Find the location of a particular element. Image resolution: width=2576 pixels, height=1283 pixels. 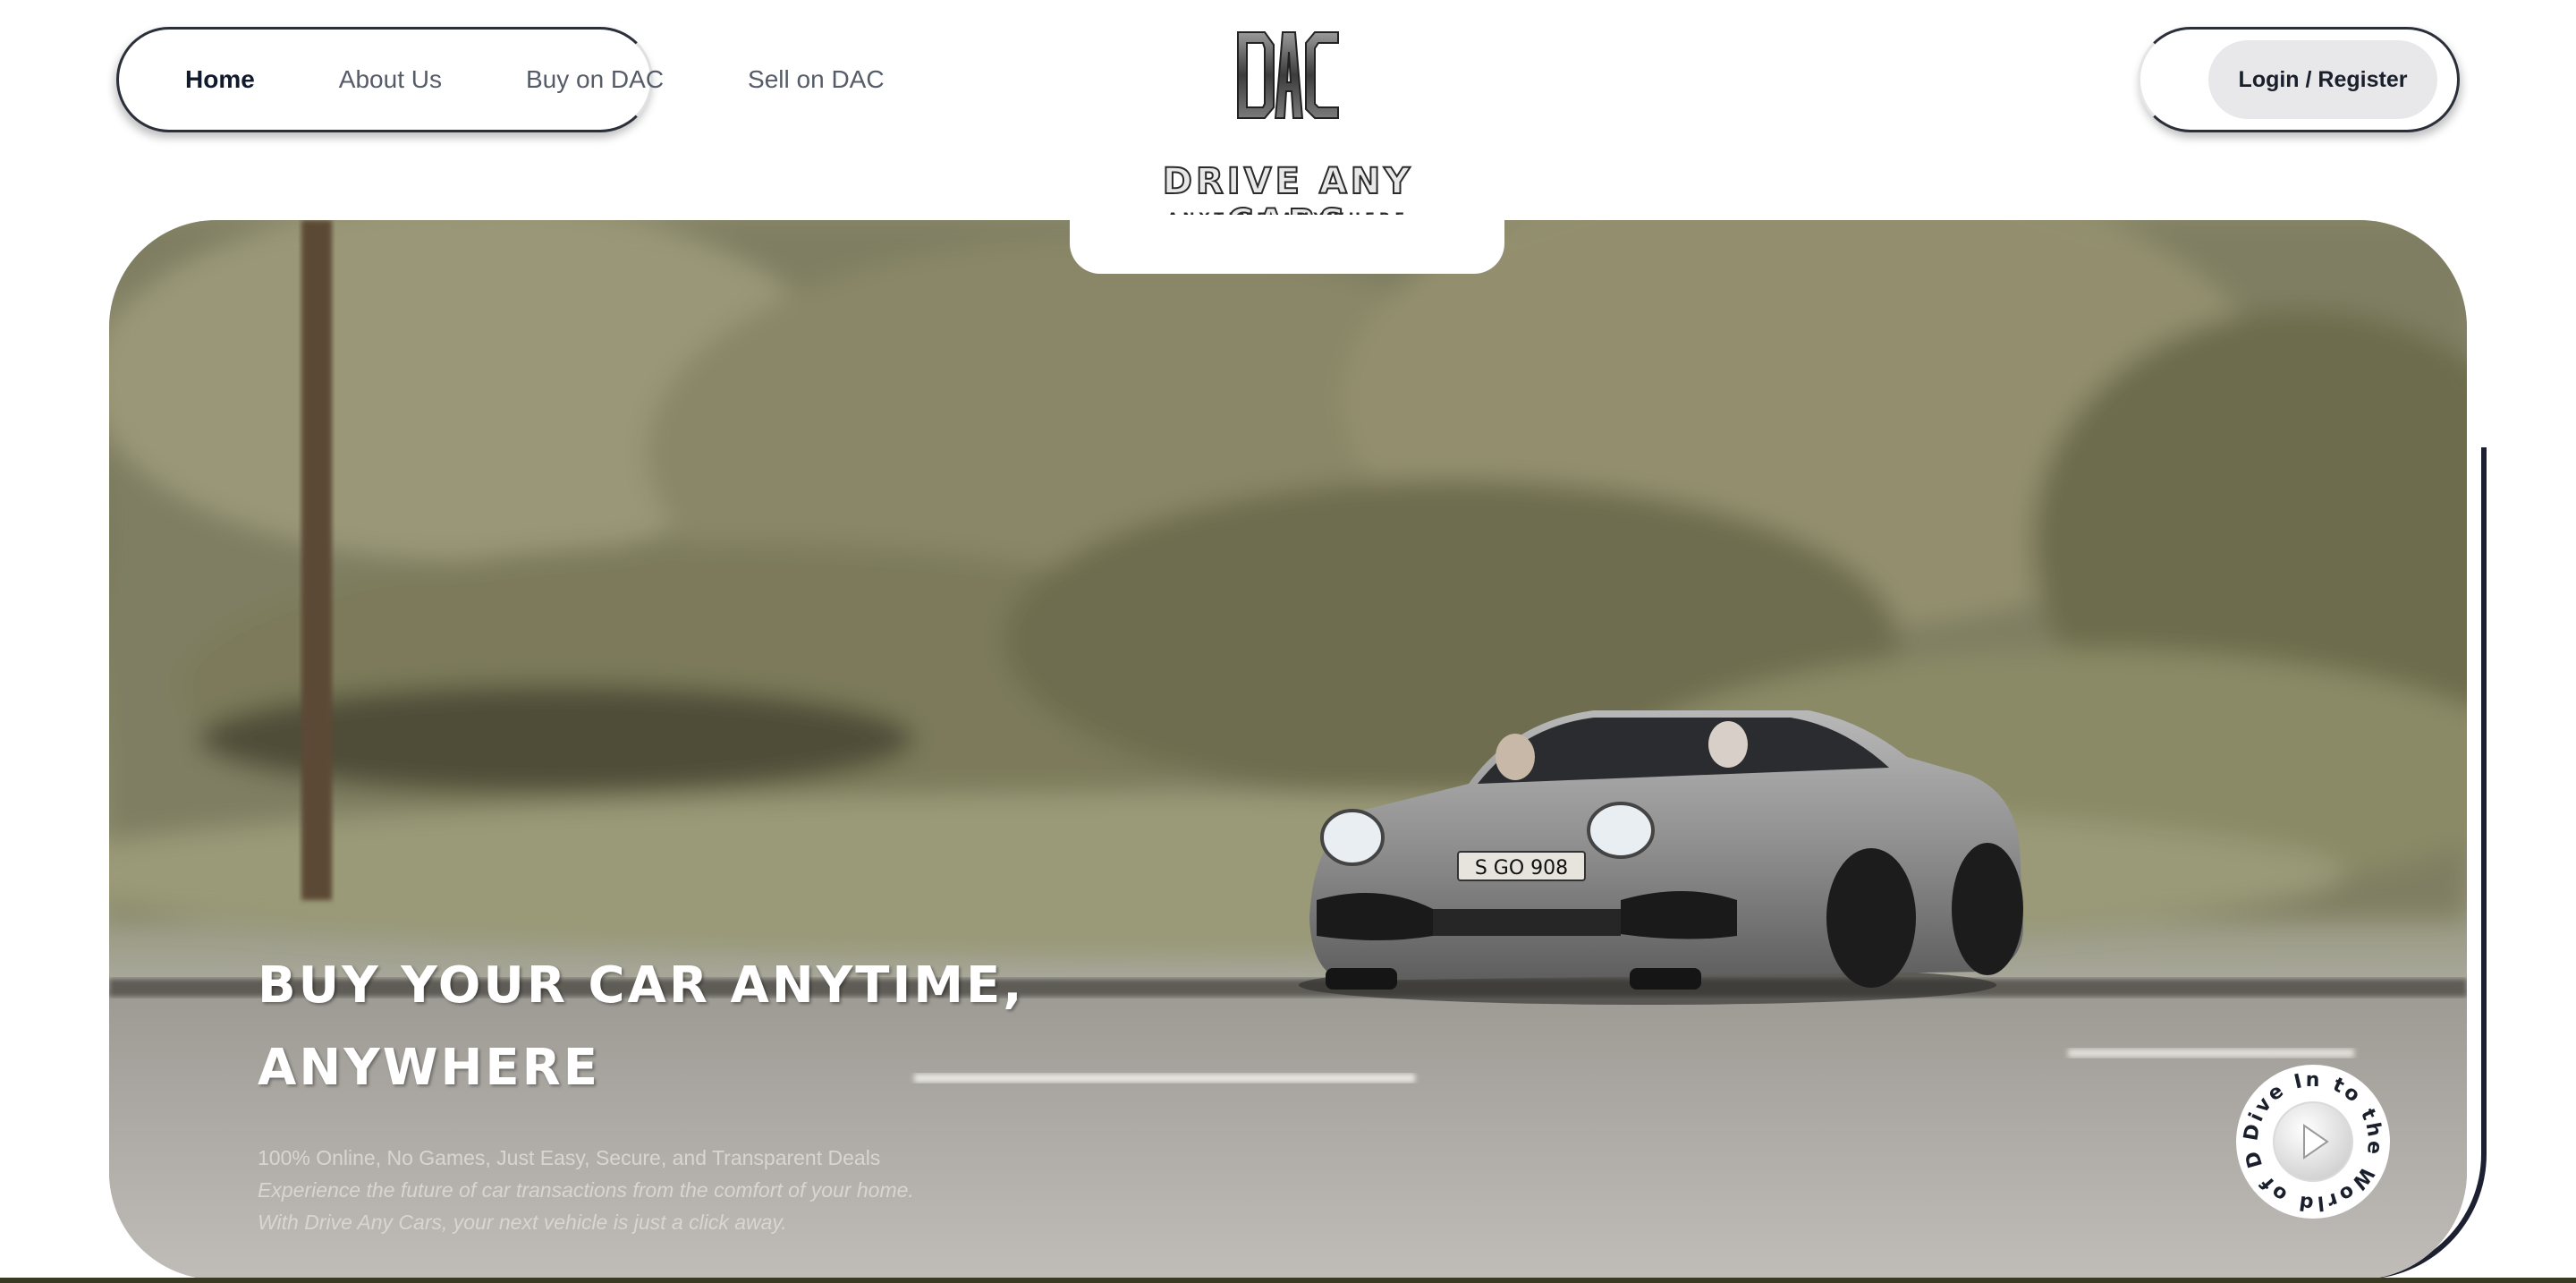

account-nav: Login / Register is located at coordinates (2299, 79).